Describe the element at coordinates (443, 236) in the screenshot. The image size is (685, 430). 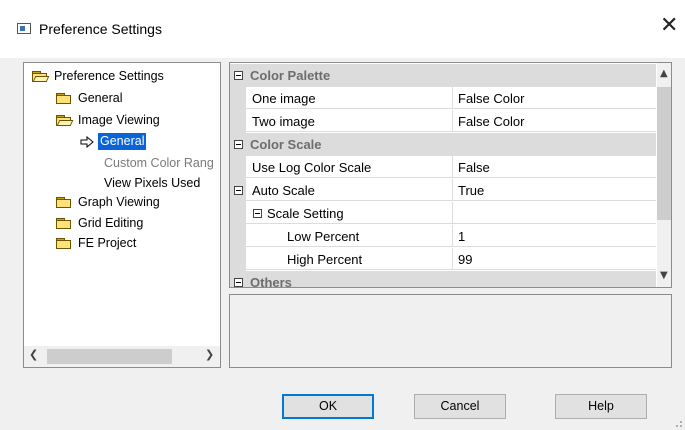
I see `property-row-low-percent: Low Percent 1` at that location.